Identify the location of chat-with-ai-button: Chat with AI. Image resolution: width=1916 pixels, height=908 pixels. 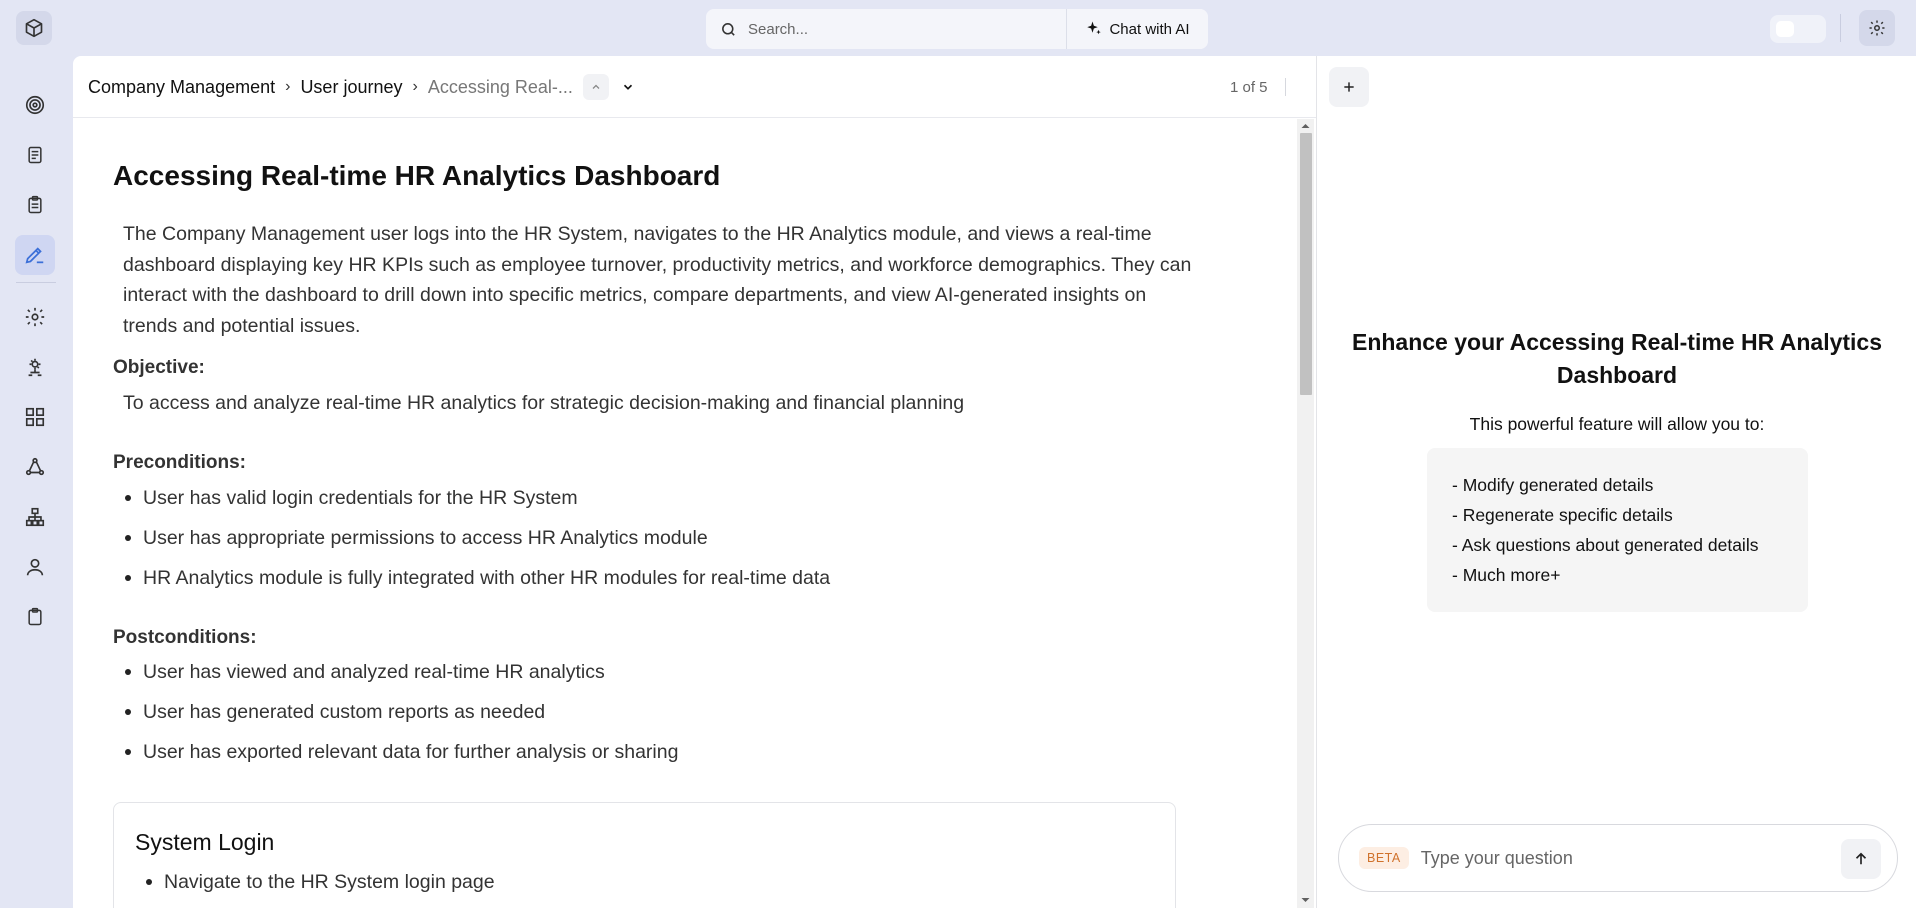
(1137, 29).